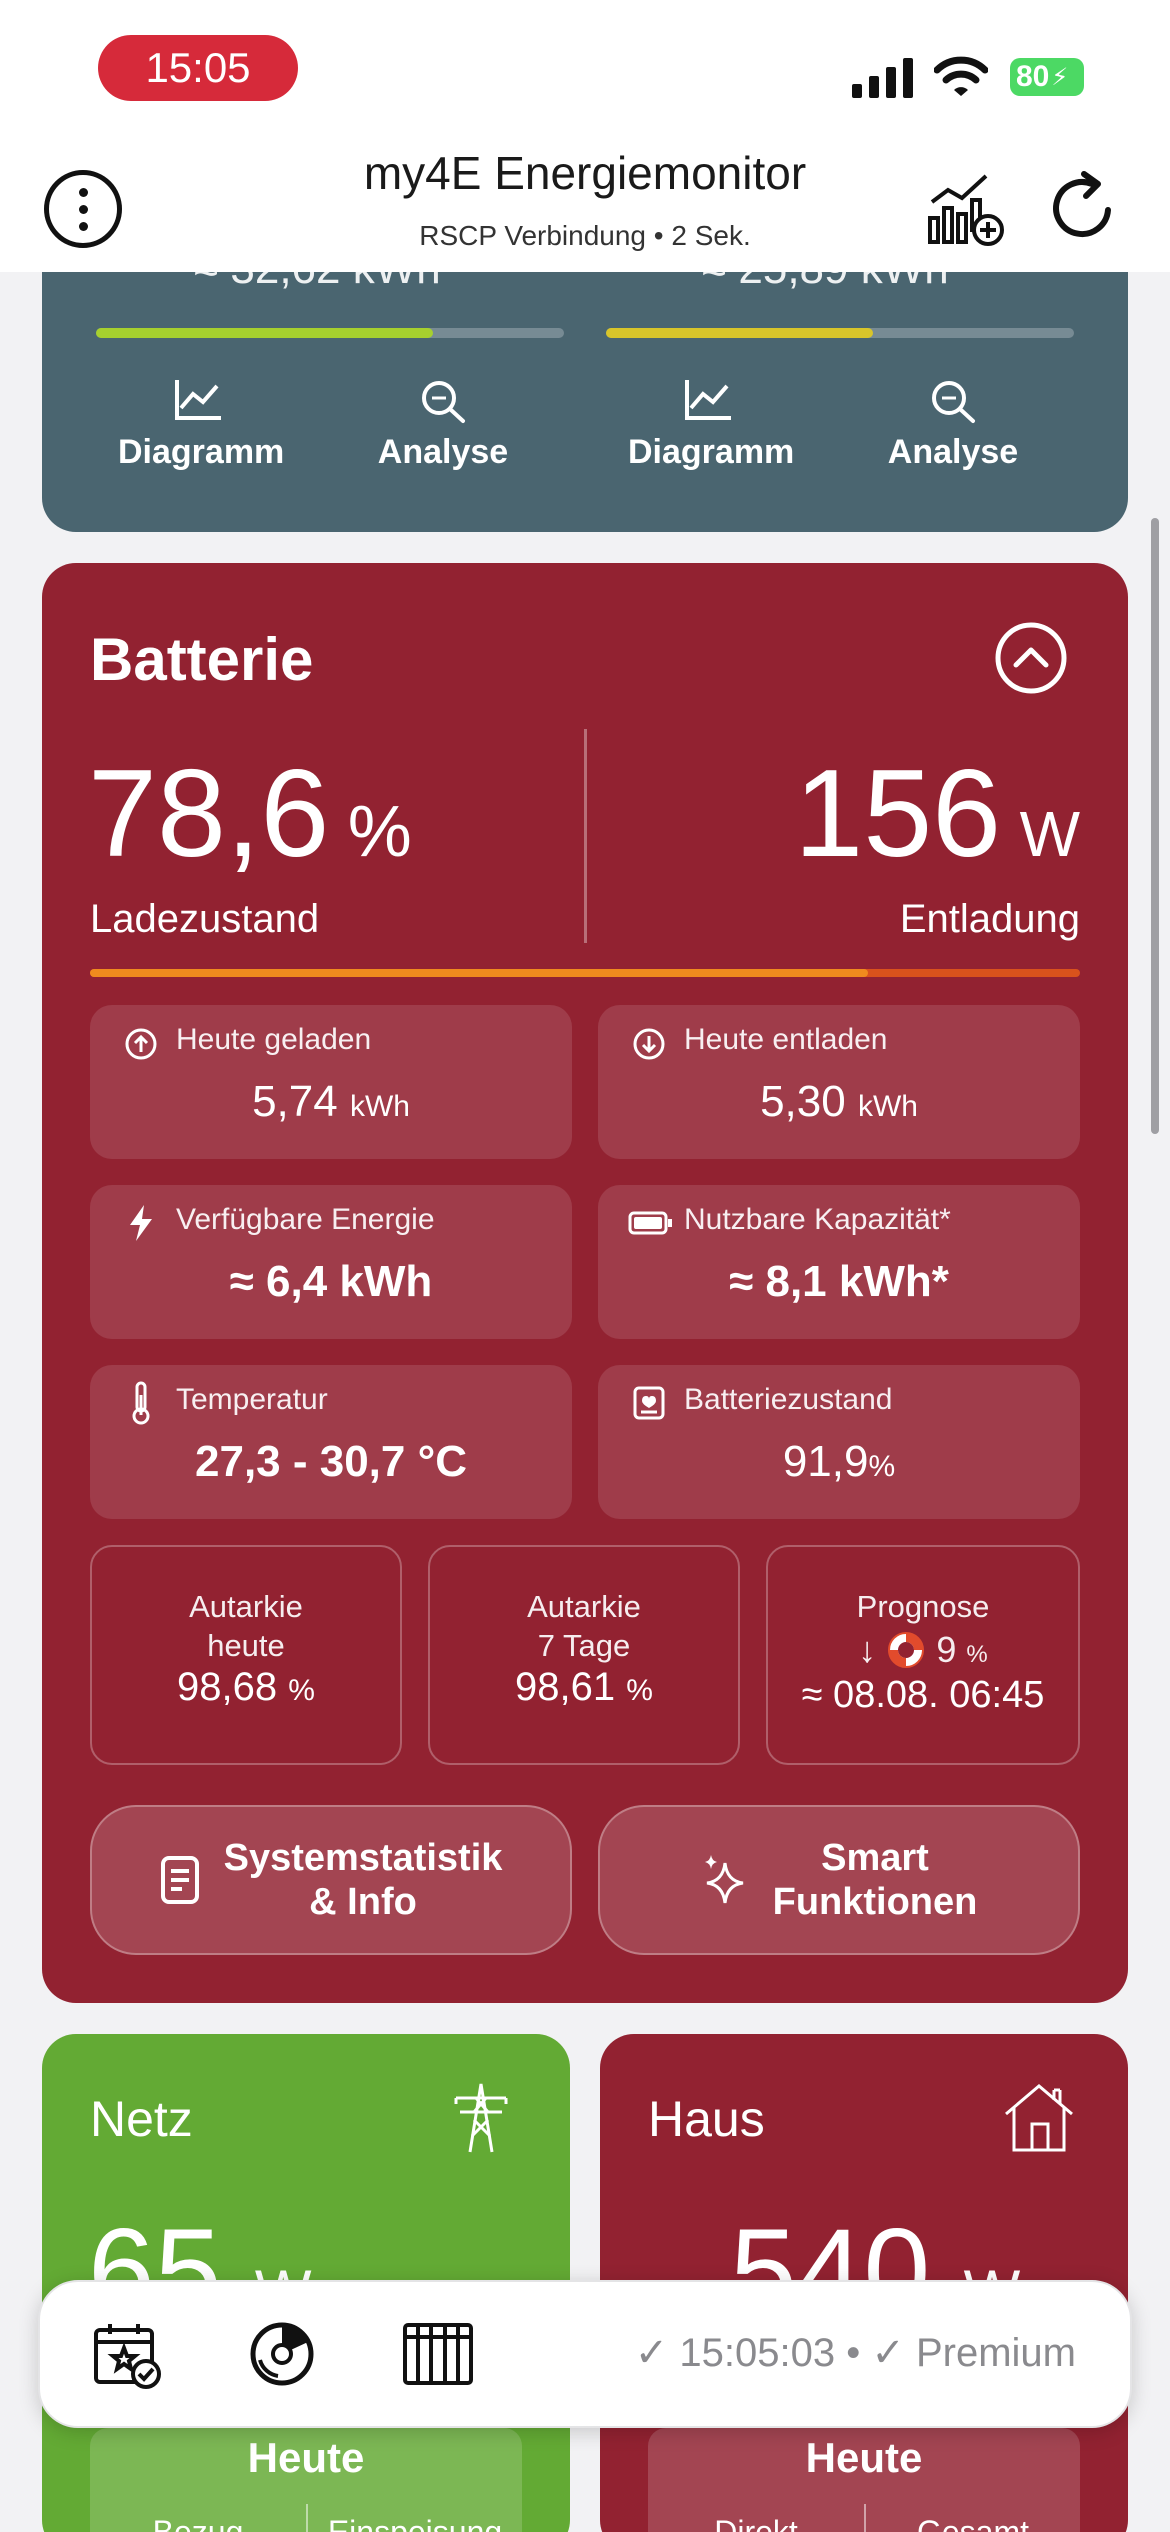  I want to click on pv-left-bar, so click(330, 333).